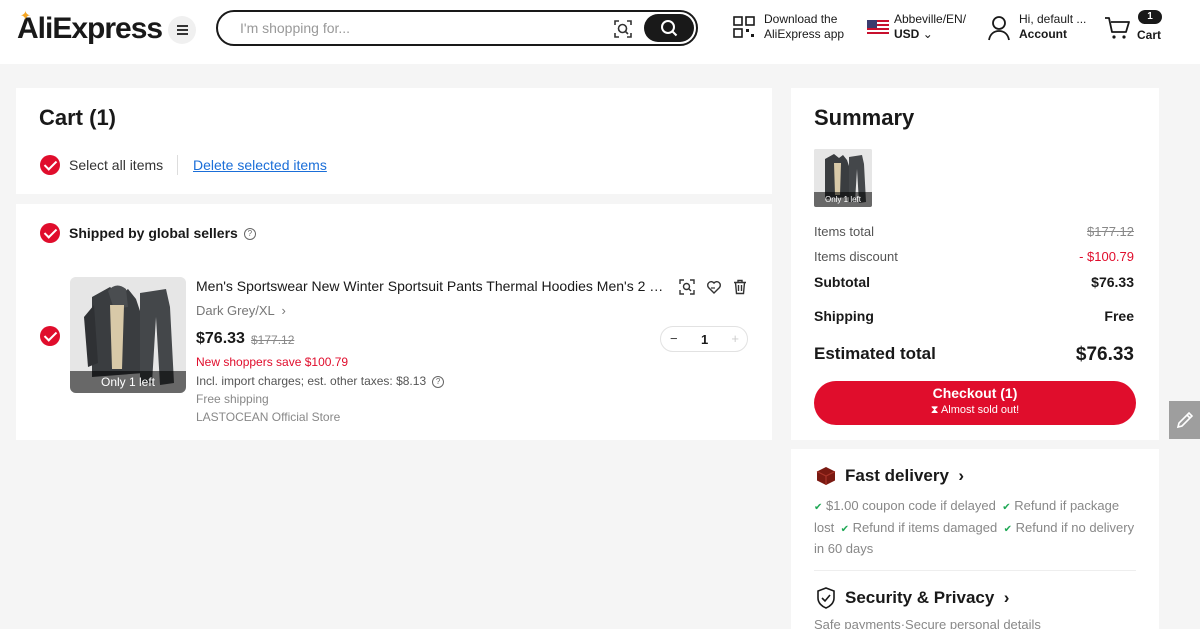 Image resolution: width=1200 pixels, height=629 pixels. Describe the element at coordinates (826, 598) in the screenshot. I see `shield-icon` at that location.